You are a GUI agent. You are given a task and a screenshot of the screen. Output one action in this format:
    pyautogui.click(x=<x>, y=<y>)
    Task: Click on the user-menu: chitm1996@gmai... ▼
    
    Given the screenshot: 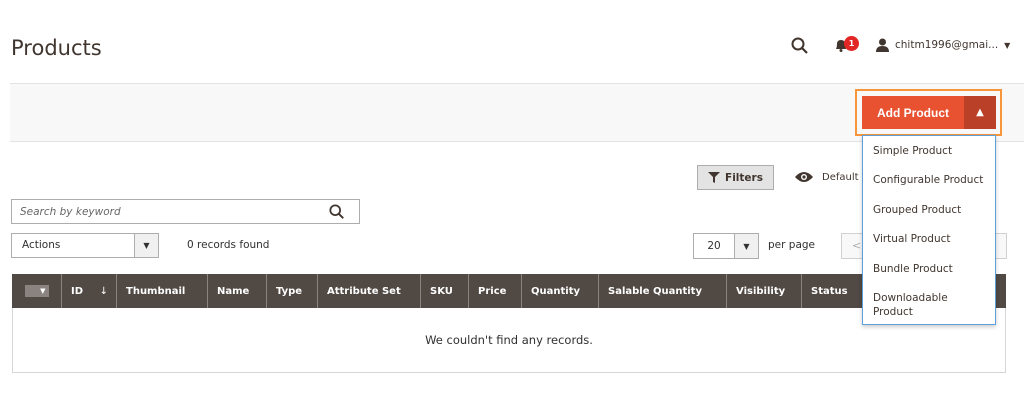 What is the action you would take?
    pyautogui.click(x=943, y=45)
    